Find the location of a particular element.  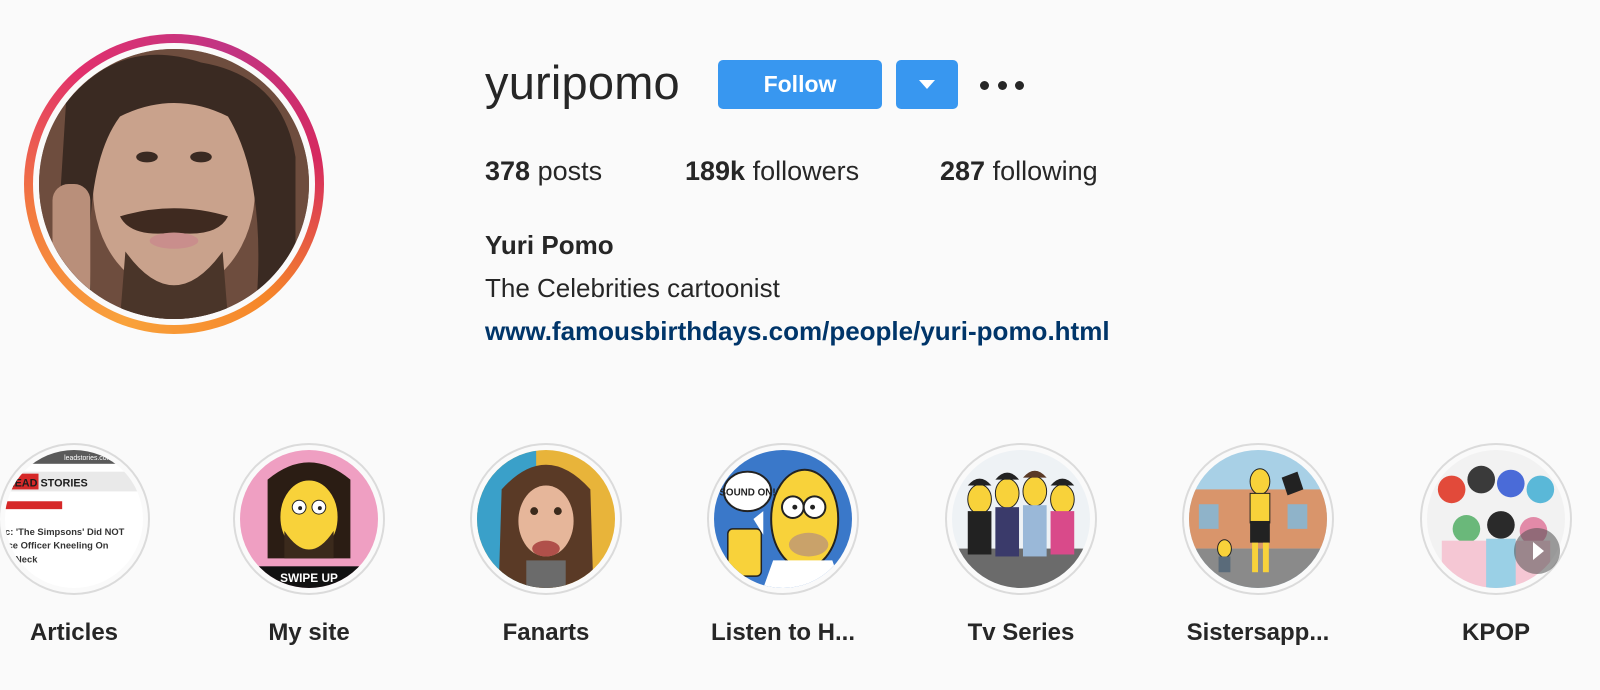

avatar-image is located at coordinates (174, 184).